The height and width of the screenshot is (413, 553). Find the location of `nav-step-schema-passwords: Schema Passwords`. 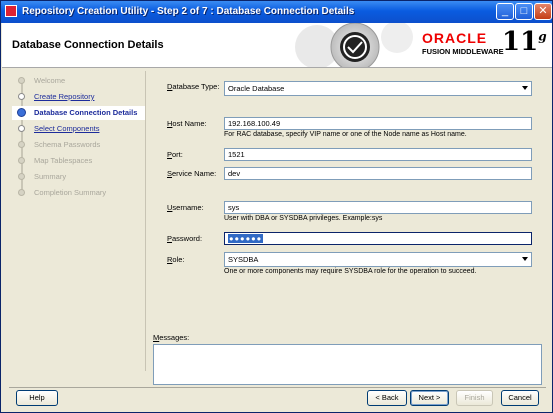

nav-step-schema-passwords: Schema Passwords is located at coordinates (78, 145).